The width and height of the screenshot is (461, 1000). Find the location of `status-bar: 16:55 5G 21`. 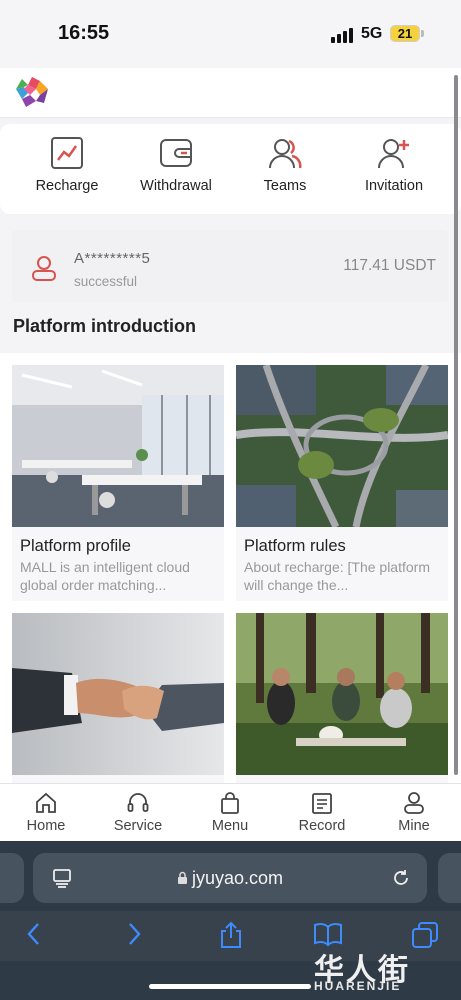

status-bar: 16:55 5G 21 is located at coordinates (230, 34).